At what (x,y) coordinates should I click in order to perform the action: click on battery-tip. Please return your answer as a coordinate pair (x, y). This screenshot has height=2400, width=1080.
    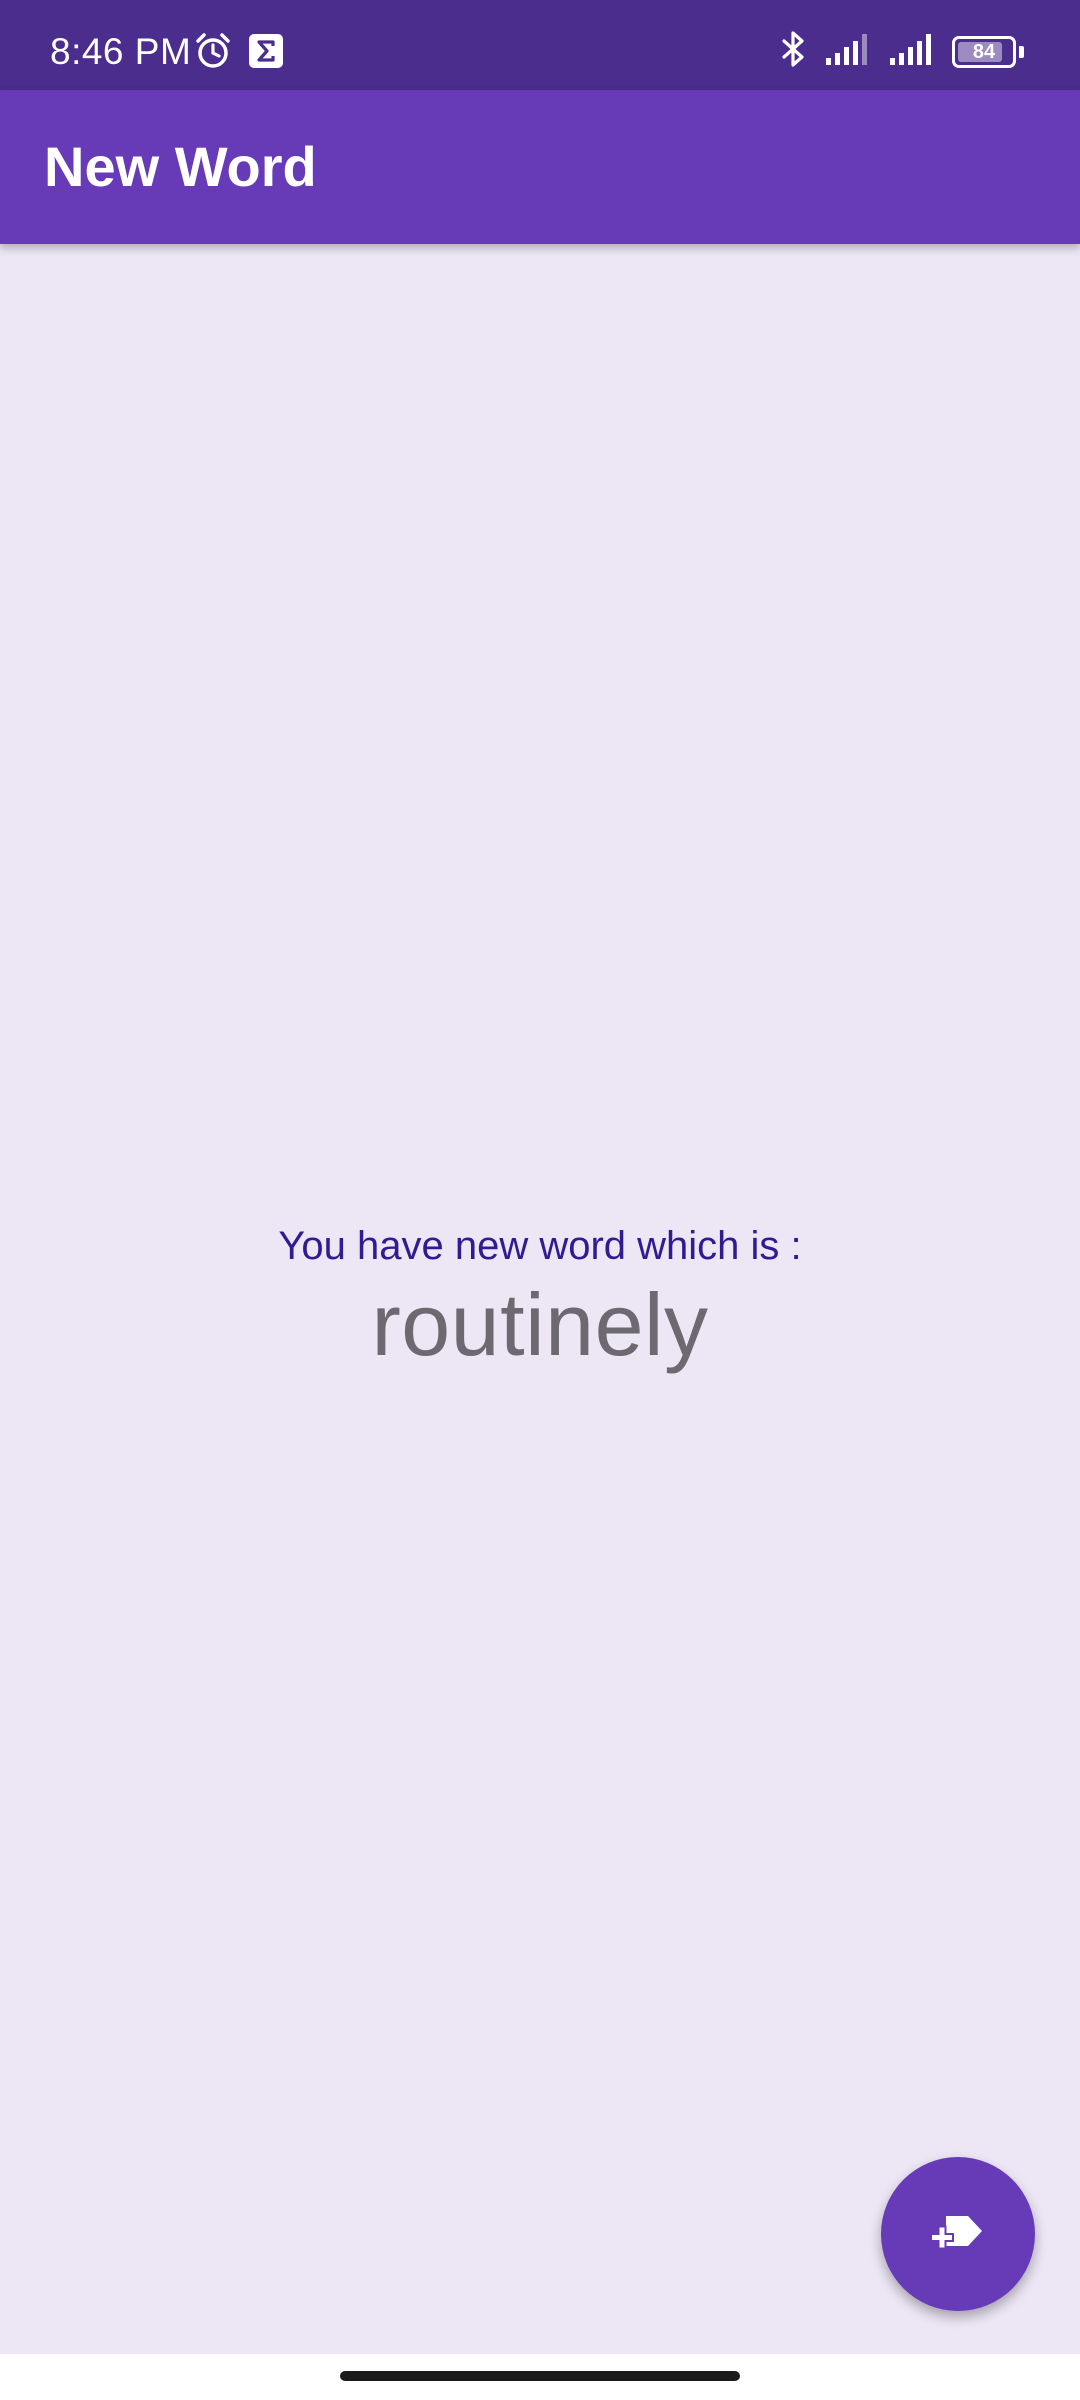
    Looking at the image, I should click on (1021, 51).